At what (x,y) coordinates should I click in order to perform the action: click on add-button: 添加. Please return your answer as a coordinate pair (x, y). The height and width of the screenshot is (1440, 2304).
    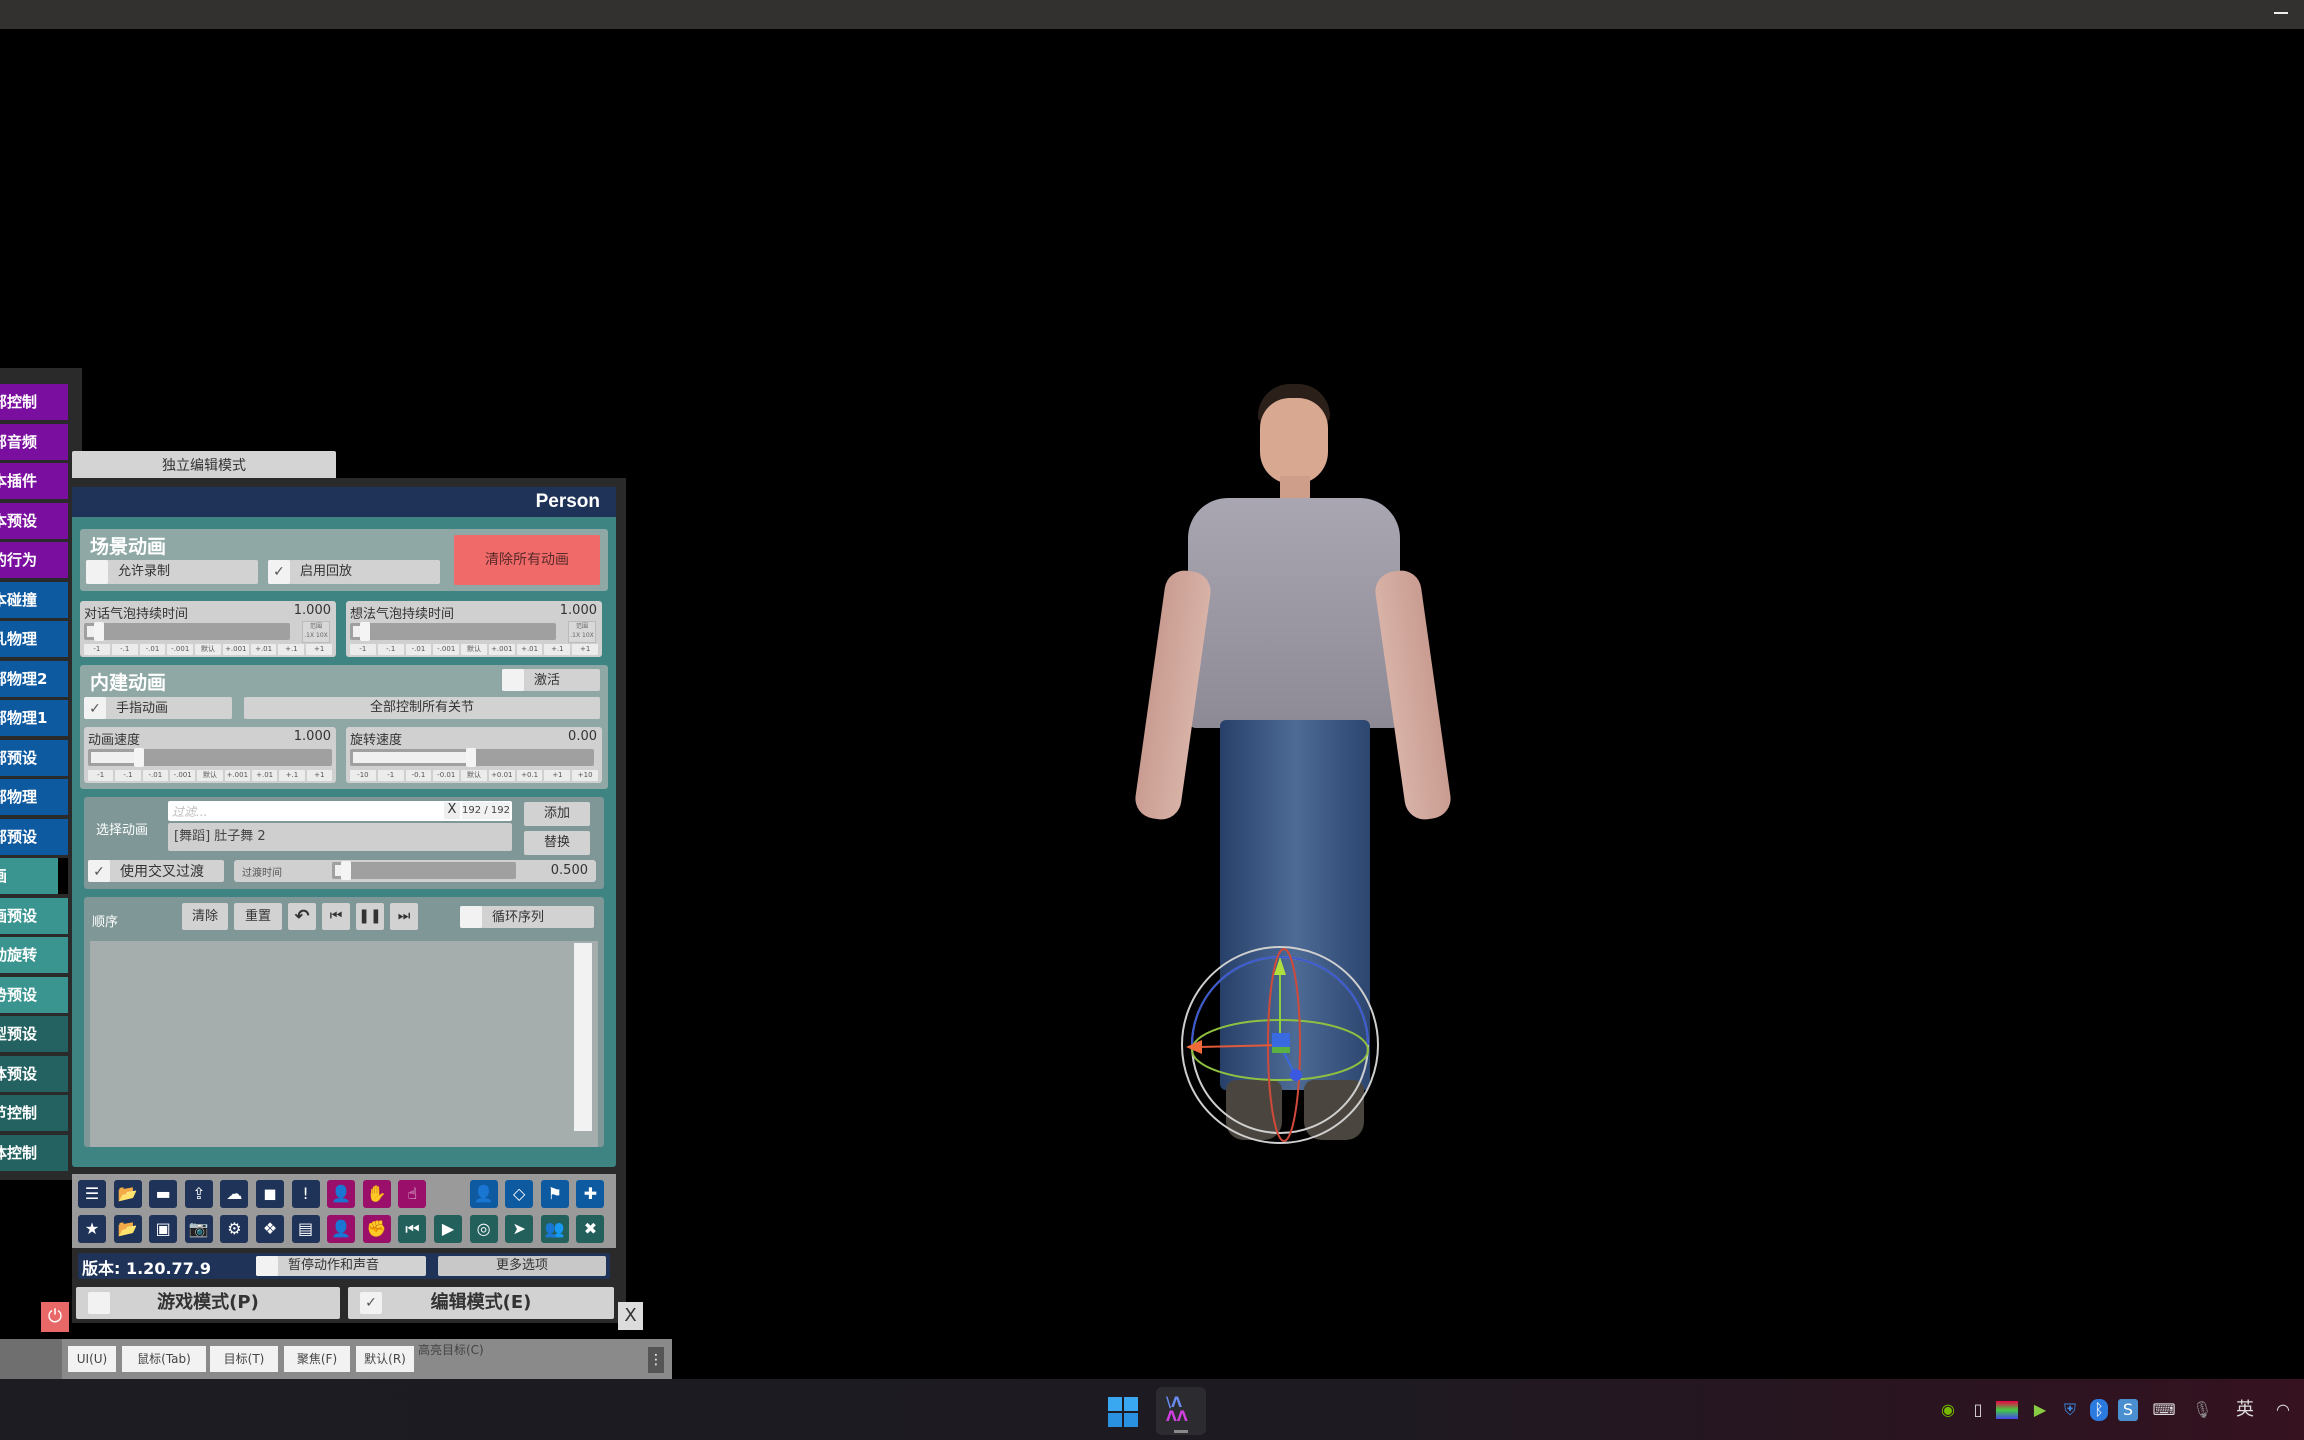
    Looking at the image, I should click on (557, 814).